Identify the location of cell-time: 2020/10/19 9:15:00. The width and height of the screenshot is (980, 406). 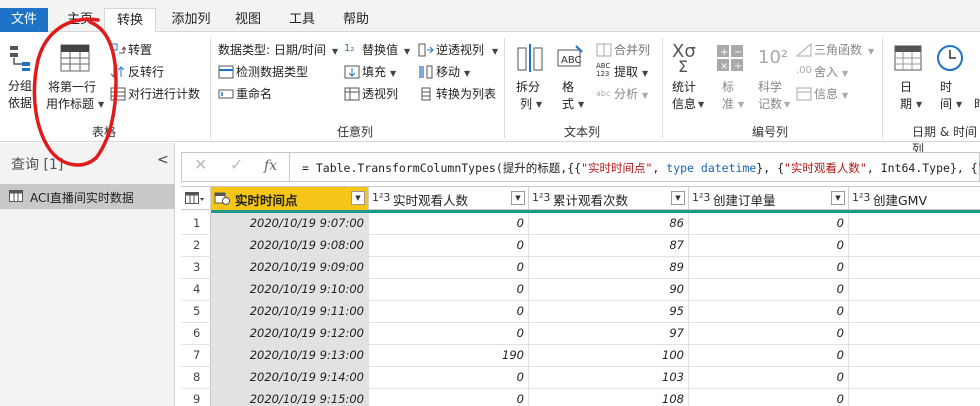
(290, 397).